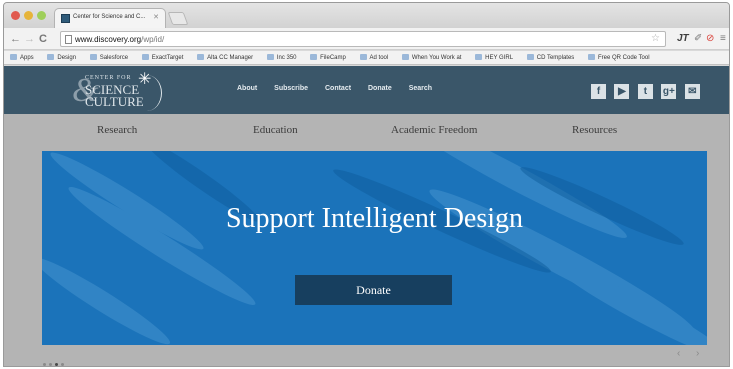  What do you see at coordinates (28, 15) in the screenshot?
I see `minimize-window-button` at bounding box center [28, 15].